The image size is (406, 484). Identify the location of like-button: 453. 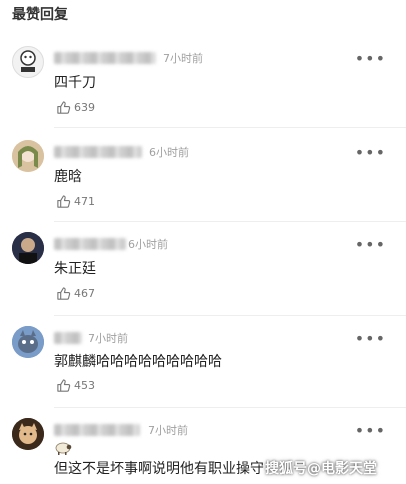
(75, 385).